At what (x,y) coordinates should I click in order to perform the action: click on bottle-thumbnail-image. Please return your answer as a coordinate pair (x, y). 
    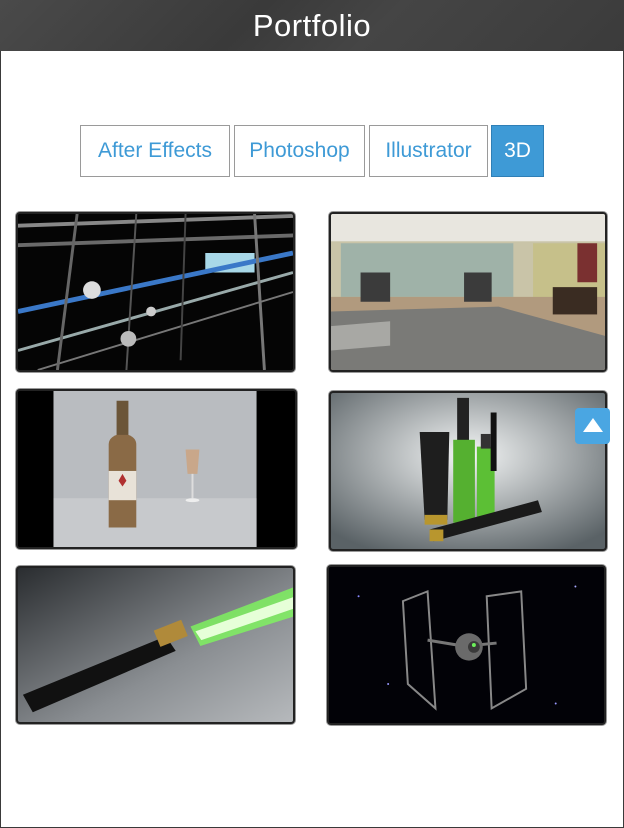
    Looking at the image, I should click on (156, 469).